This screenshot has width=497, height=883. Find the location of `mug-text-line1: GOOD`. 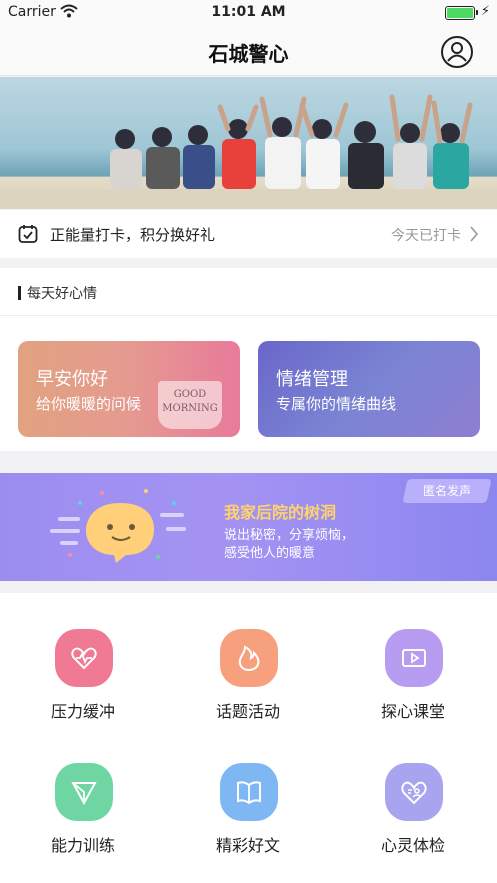

mug-text-line1: GOOD is located at coordinates (190, 394).